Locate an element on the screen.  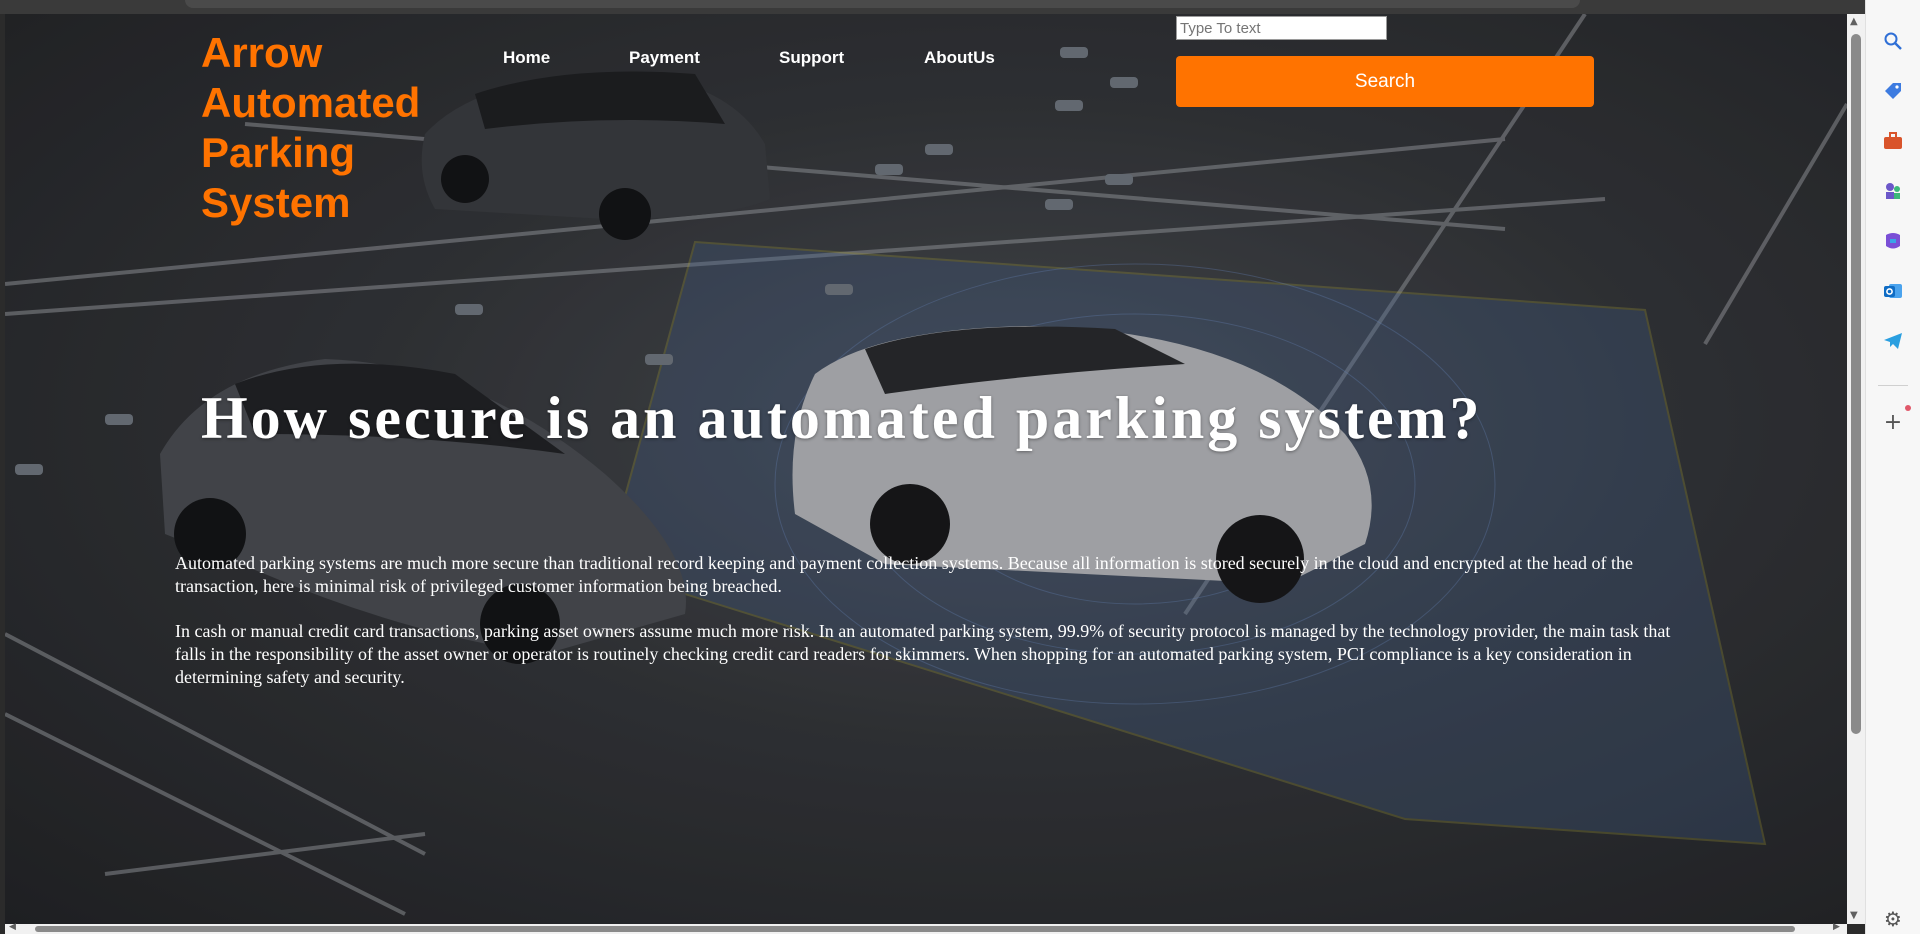
scroll-down-arrow-icon: ▼ is located at coordinates (1854, 915).